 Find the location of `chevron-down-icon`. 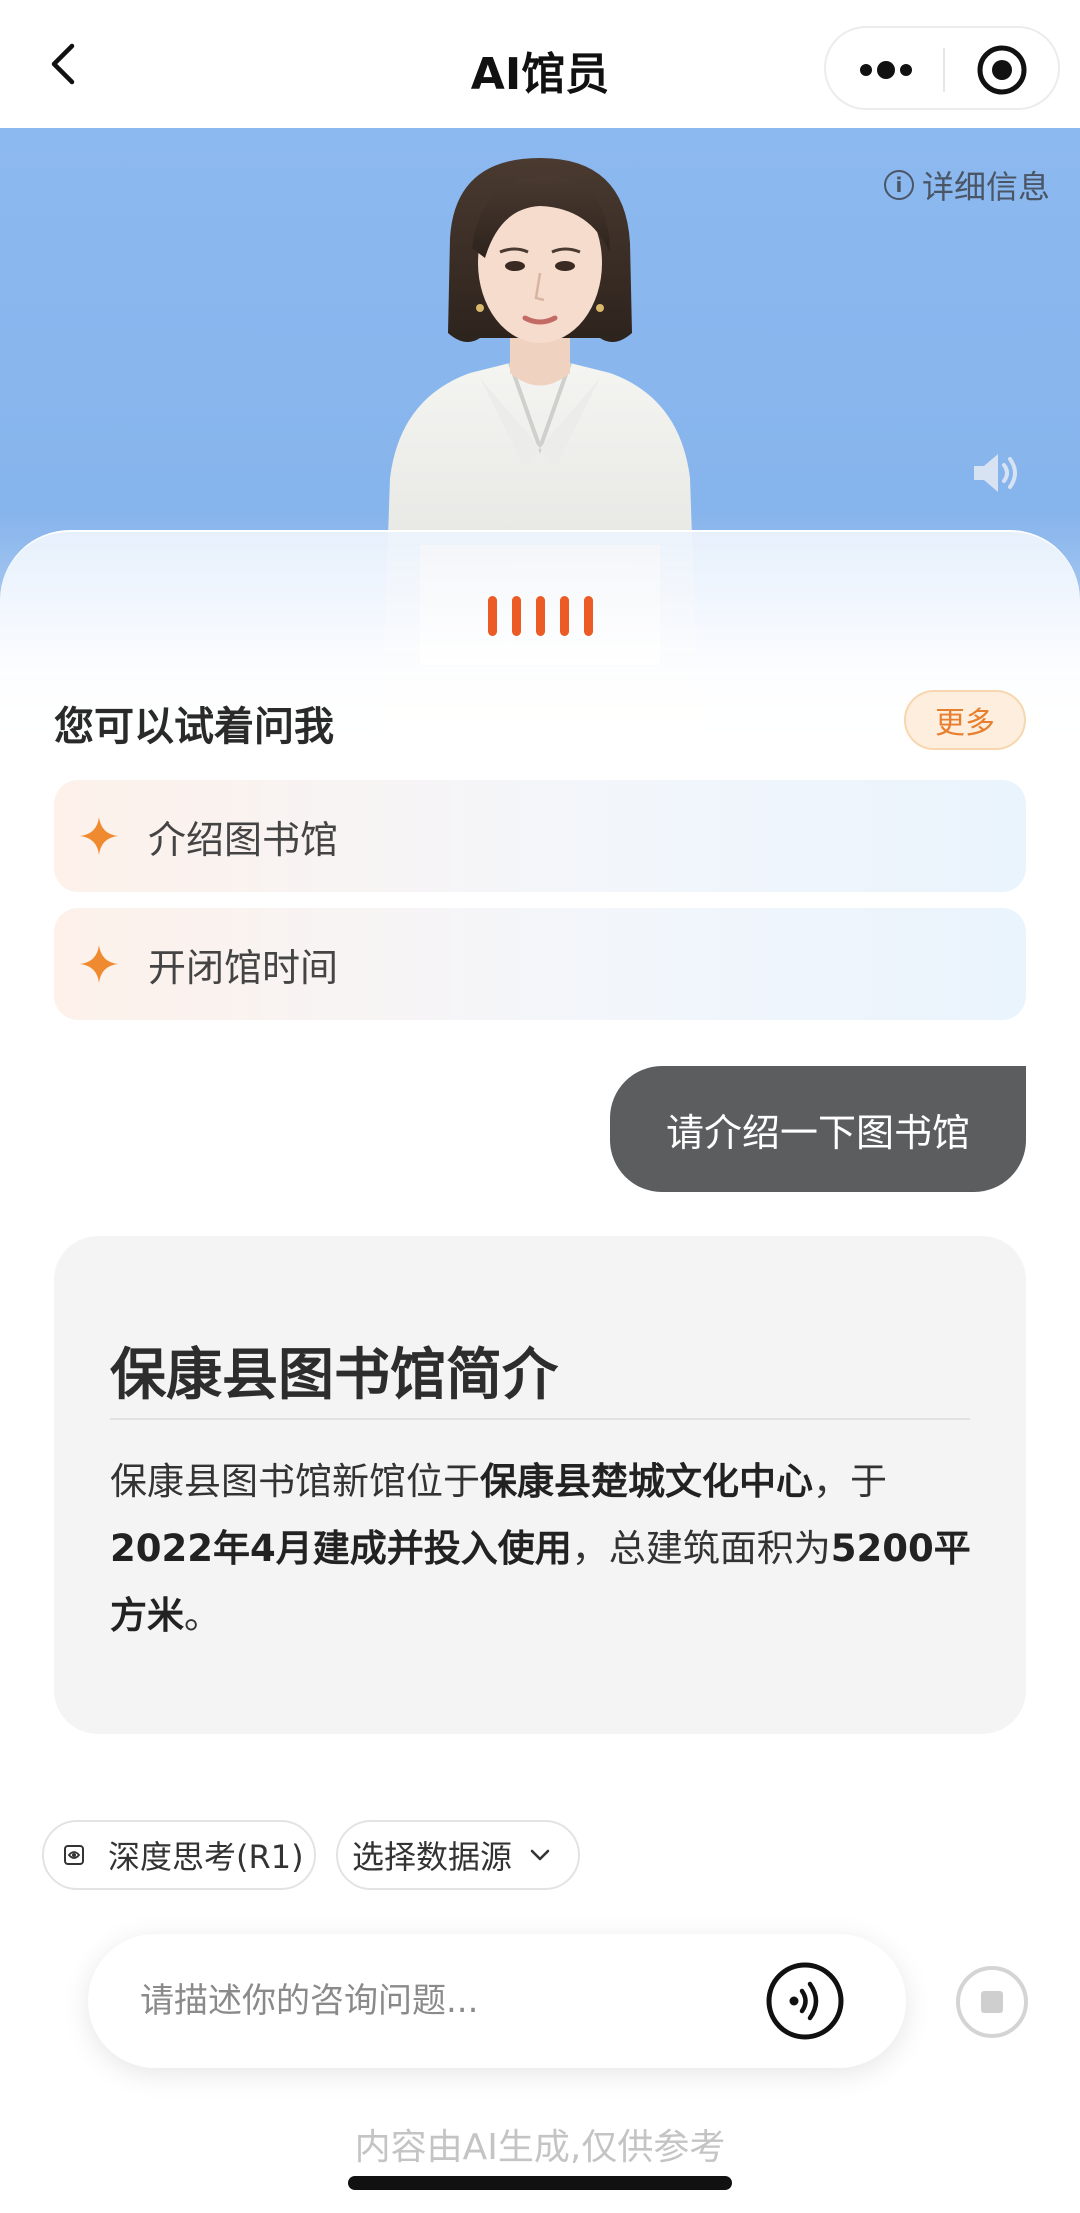

chevron-down-icon is located at coordinates (540, 1855).